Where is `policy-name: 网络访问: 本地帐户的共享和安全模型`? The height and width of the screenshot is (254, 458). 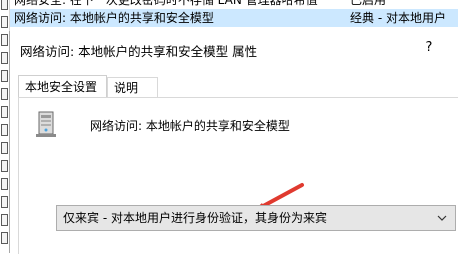
policy-name: 网络访问: 本地帐户的共享和安全模型 is located at coordinates (114, 18).